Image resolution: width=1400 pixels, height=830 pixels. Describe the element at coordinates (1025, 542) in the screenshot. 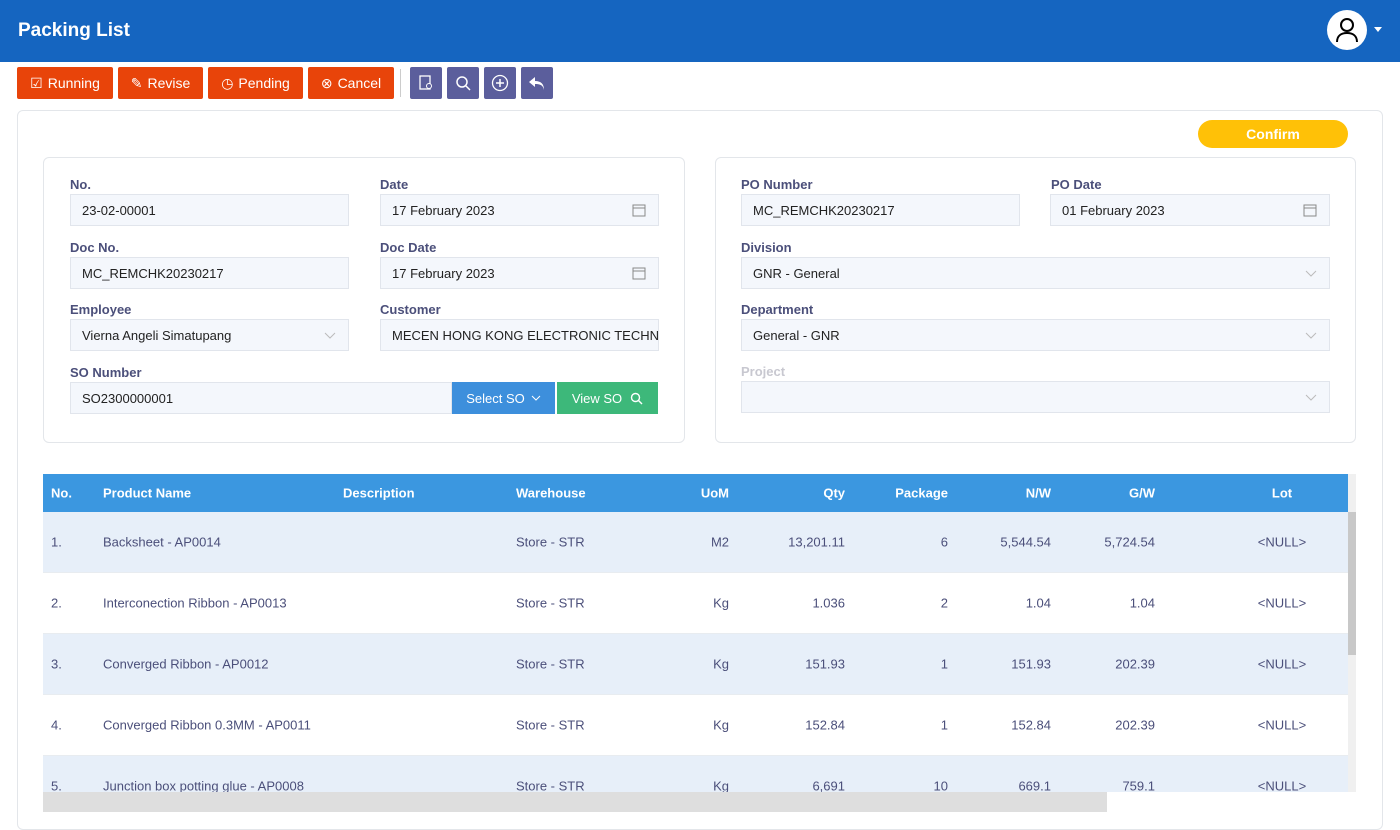

I see `cell-nw: 5,544.54` at that location.